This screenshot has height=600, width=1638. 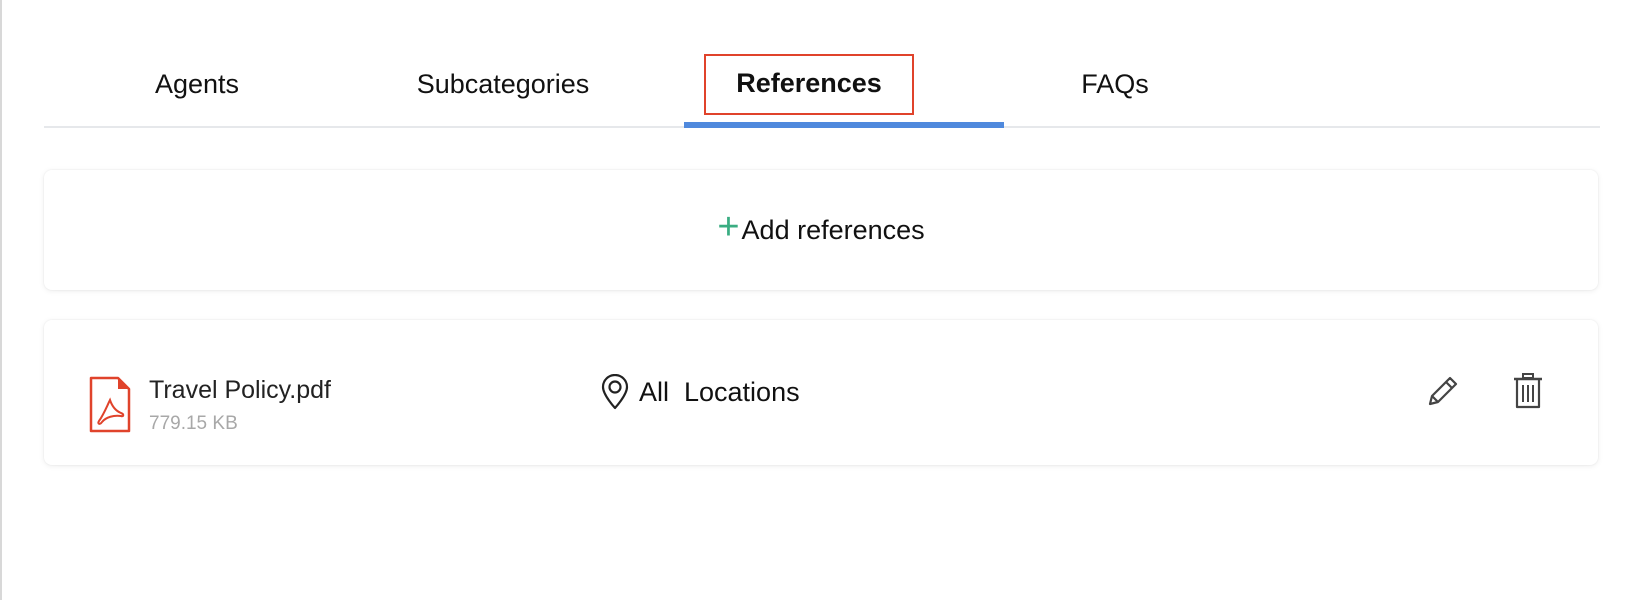 I want to click on tab-faqs: FAQs, so click(x=1115, y=84).